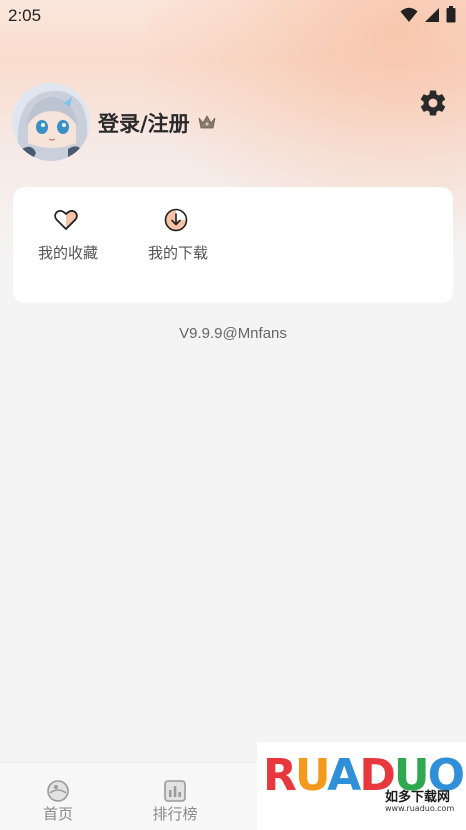 This screenshot has height=830, width=466. What do you see at coordinates (433, 103) in the screenshot?
I see `gear-icon` at bounding box center [433, 103].